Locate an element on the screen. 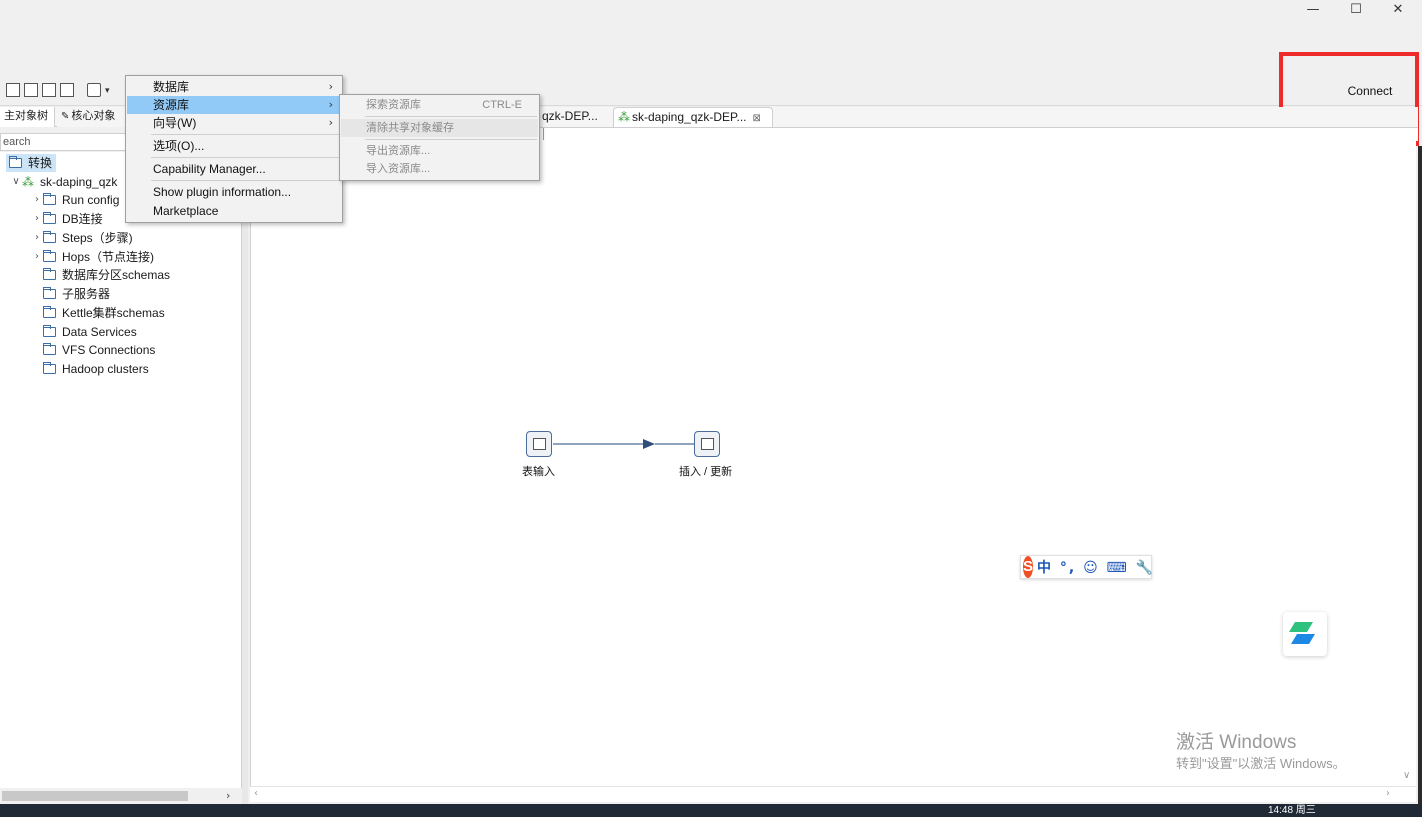  tree-item-label: Hops（节点连接) is located at coordinates (108, 257).